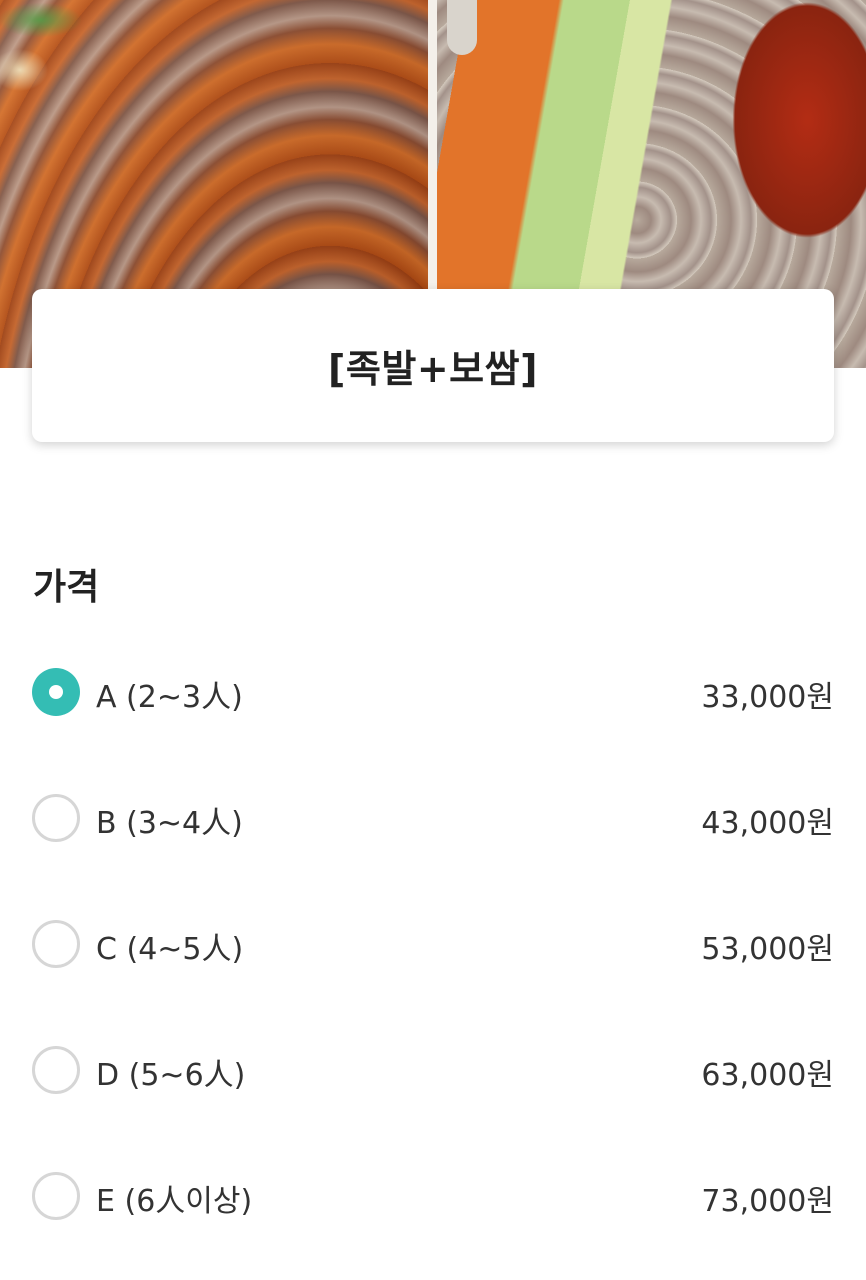  I want to click on option-price: 63,000원, so click(767, 1075).